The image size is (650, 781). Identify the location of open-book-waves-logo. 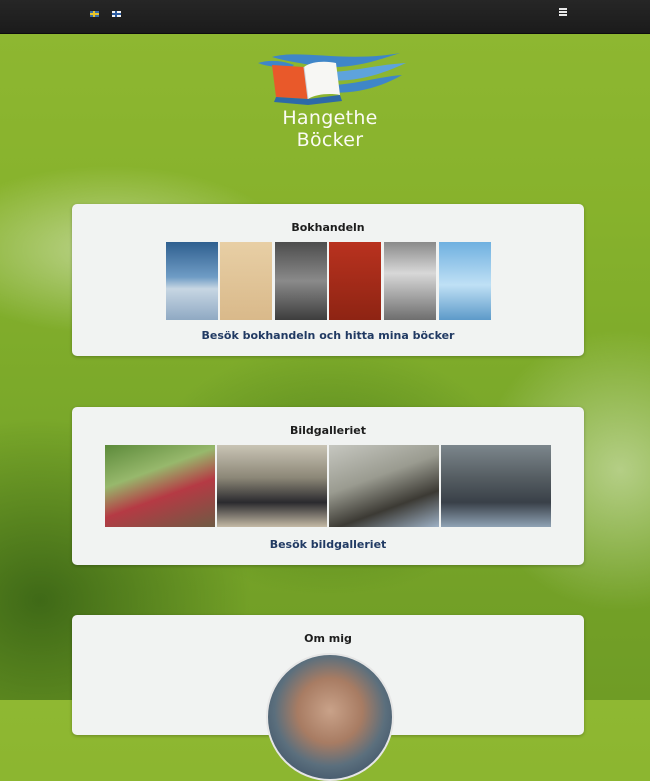
(332, 79).